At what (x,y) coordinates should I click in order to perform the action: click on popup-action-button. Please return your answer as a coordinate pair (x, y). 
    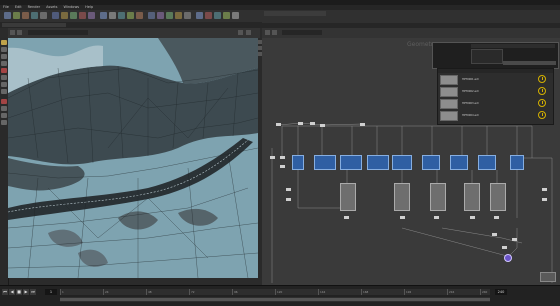
    Looking at the image, I should click on (529, 63).